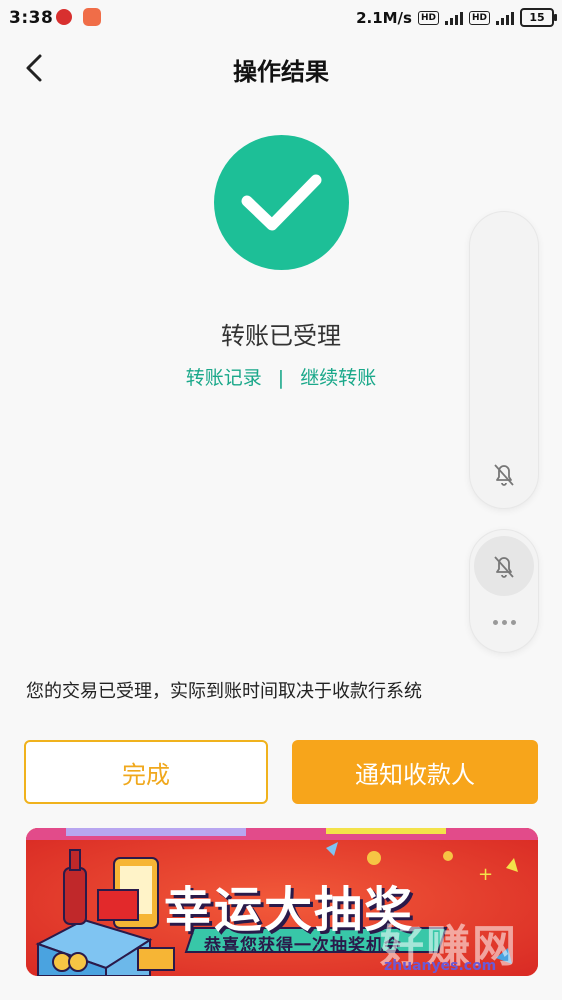  Describe the element at coordinates (281, 18) in the screenshot. I see `status-bar: 3:38 2.1M/s HD HD 15` at that location.